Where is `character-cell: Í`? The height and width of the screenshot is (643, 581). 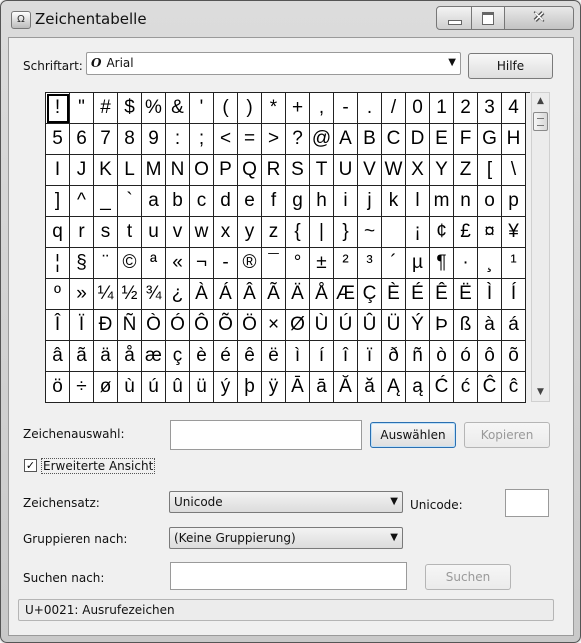
character-cell: Í is located at coordinates (514, 294).